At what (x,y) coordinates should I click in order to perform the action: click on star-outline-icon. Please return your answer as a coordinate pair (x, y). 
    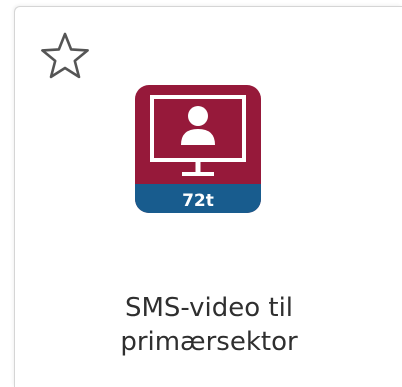
    Looking at the image, I should click on (65, 55).